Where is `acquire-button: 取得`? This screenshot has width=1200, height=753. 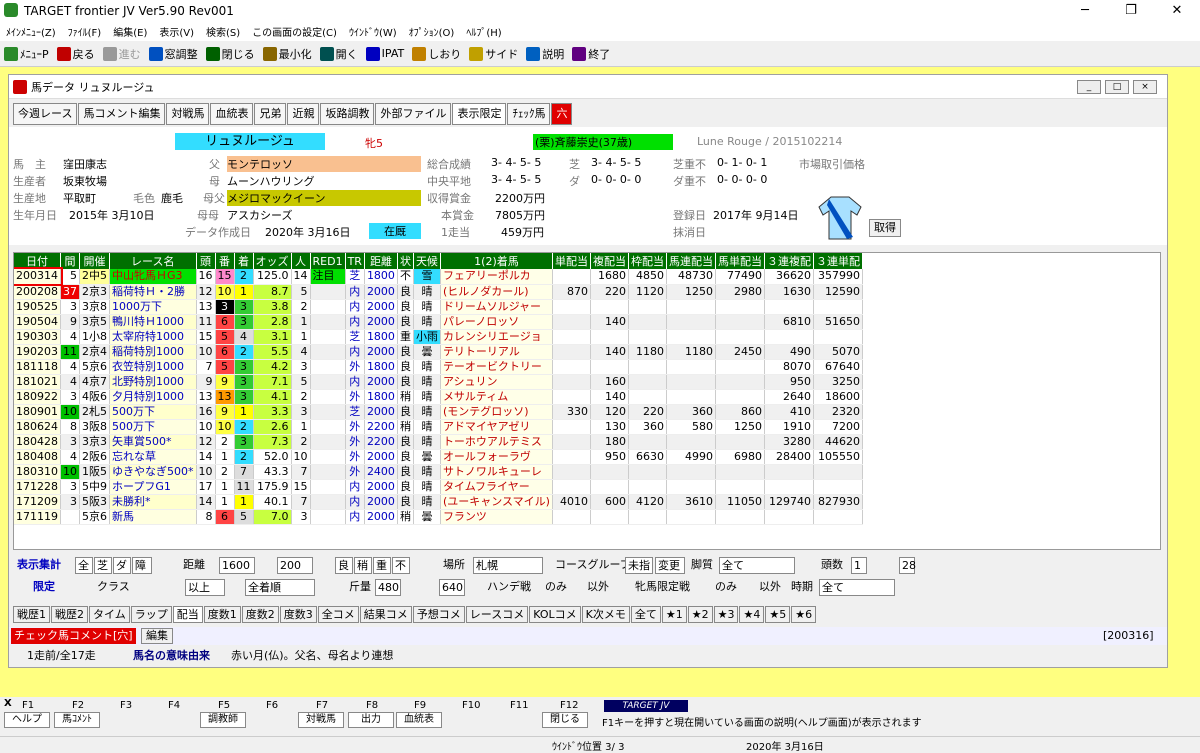 acquire-button: 取得 is located at coordinates (885, 228).